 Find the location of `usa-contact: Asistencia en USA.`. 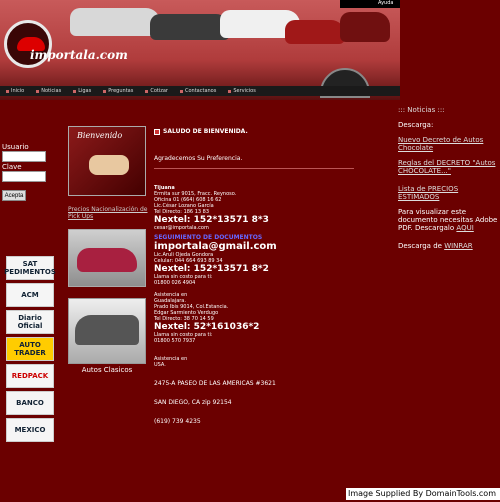

usa-contact: Asistencia en USA. is located at coordinates (171, 362).